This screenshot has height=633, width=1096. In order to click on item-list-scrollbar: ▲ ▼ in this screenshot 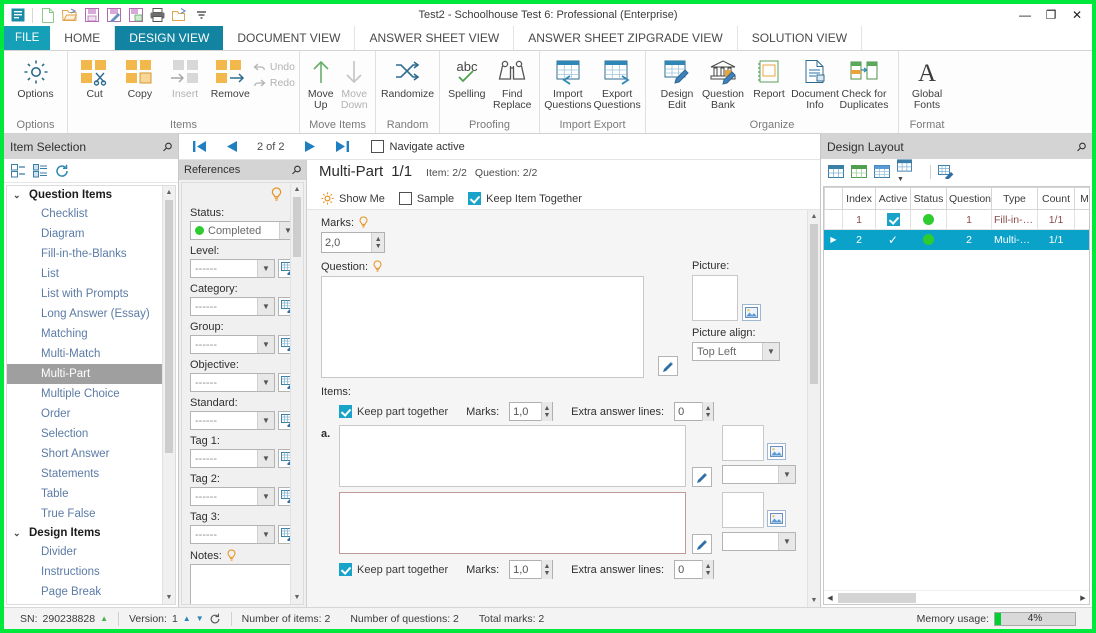, I will do `click(168, 395)`.